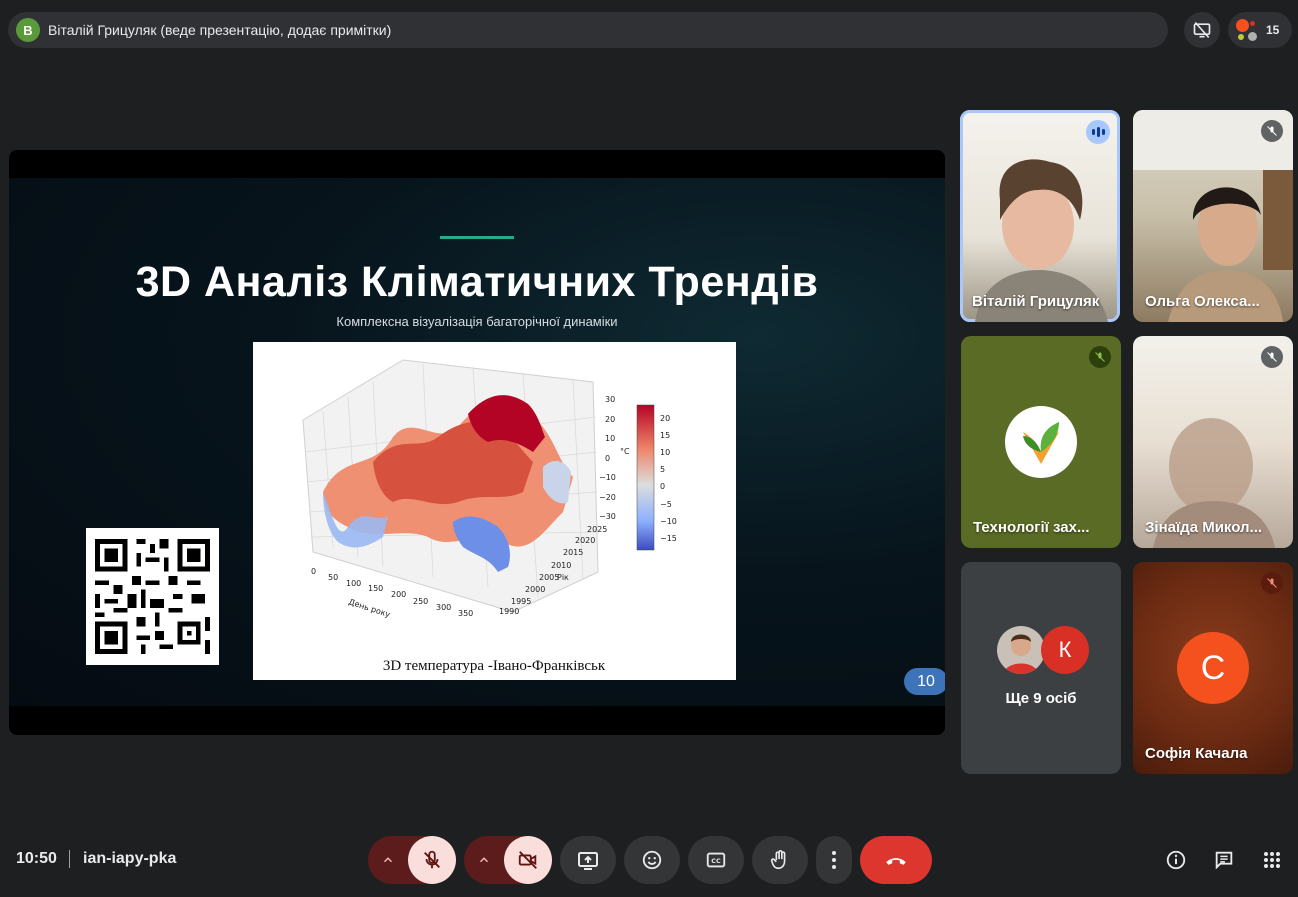 This screenshot has height=897, width=1298. Describe the element at coordinates (573, 552) in the screenshot. I see `chart-y-tick: 2015` at that location.